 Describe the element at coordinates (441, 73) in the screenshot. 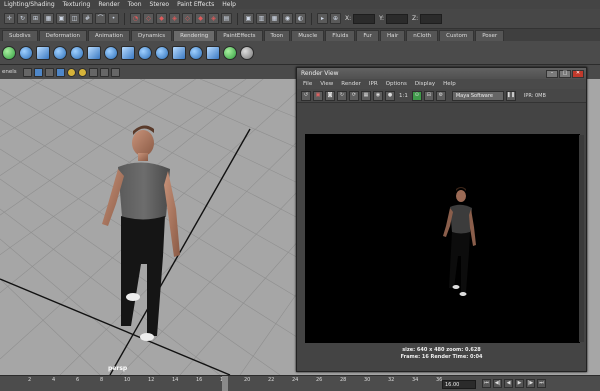

I see `render-view-titlebar: Render View – □ ✕` at that location.